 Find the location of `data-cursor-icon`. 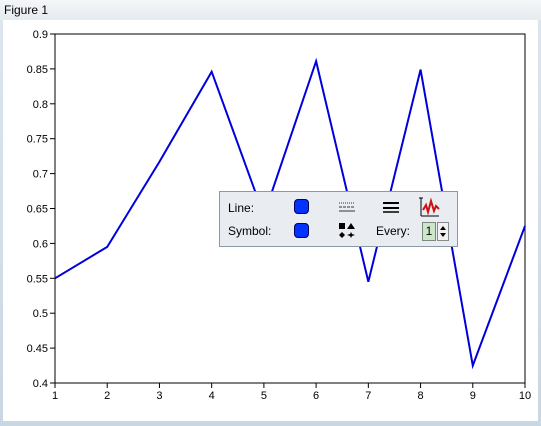

data-cursor-icon is located at coordinates (430, 207).